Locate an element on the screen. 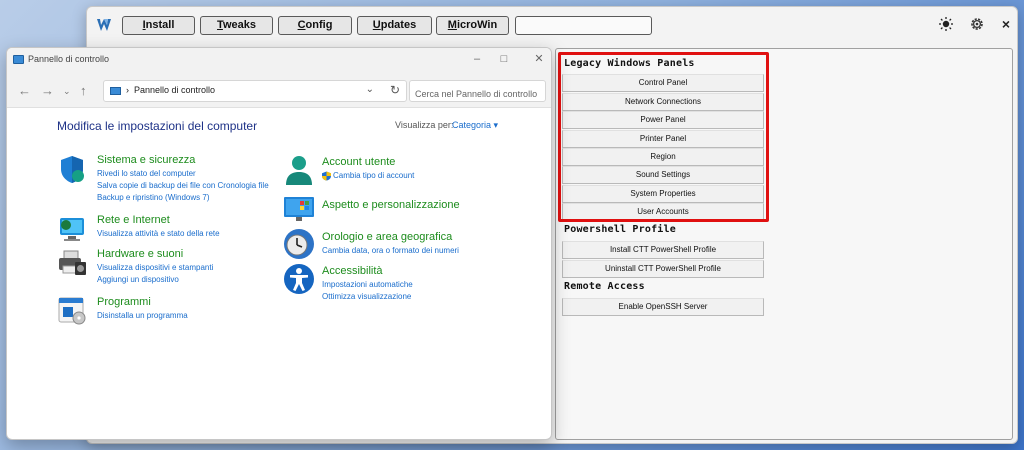 This screenshot has height=450, width=1024. nav-install-button: Install is located at coordinates (158, 25).